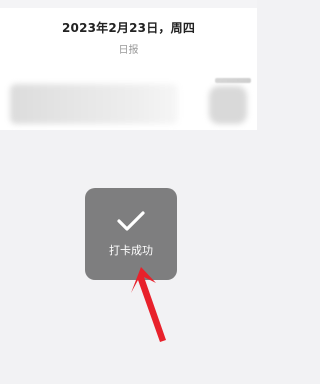  I want to click on blurred-avatar, so click(228, 105).